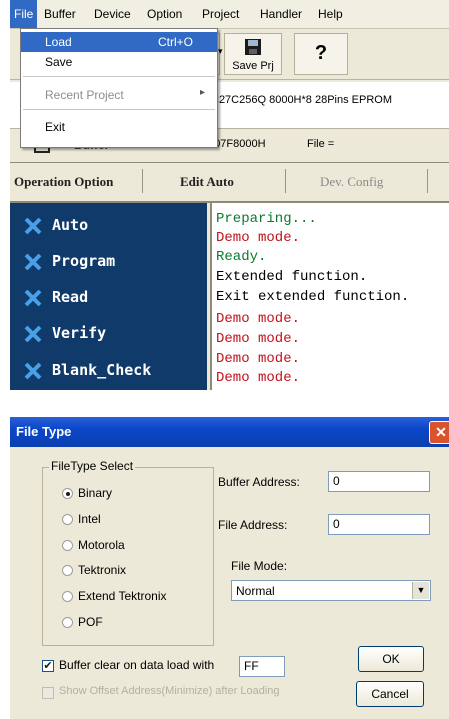  Describe the element at coordinates (137, 665) in the screenshot. I see `buffer-clear-label: Buffer clear on data load with` at that location.